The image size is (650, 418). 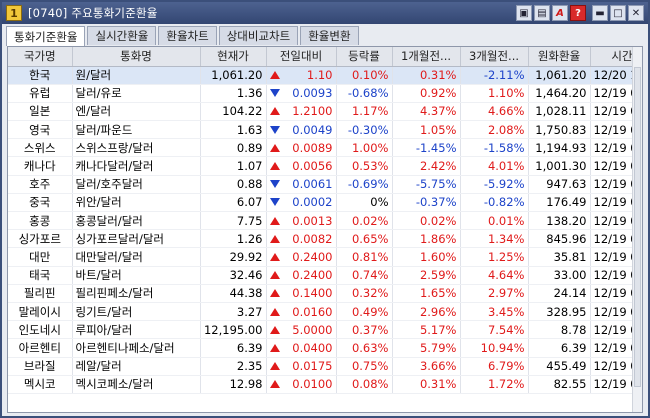 What do you see at coordinates (578, 13) in the screenshot?
I see `help-icon: ?` at bounding box center [578, 13].